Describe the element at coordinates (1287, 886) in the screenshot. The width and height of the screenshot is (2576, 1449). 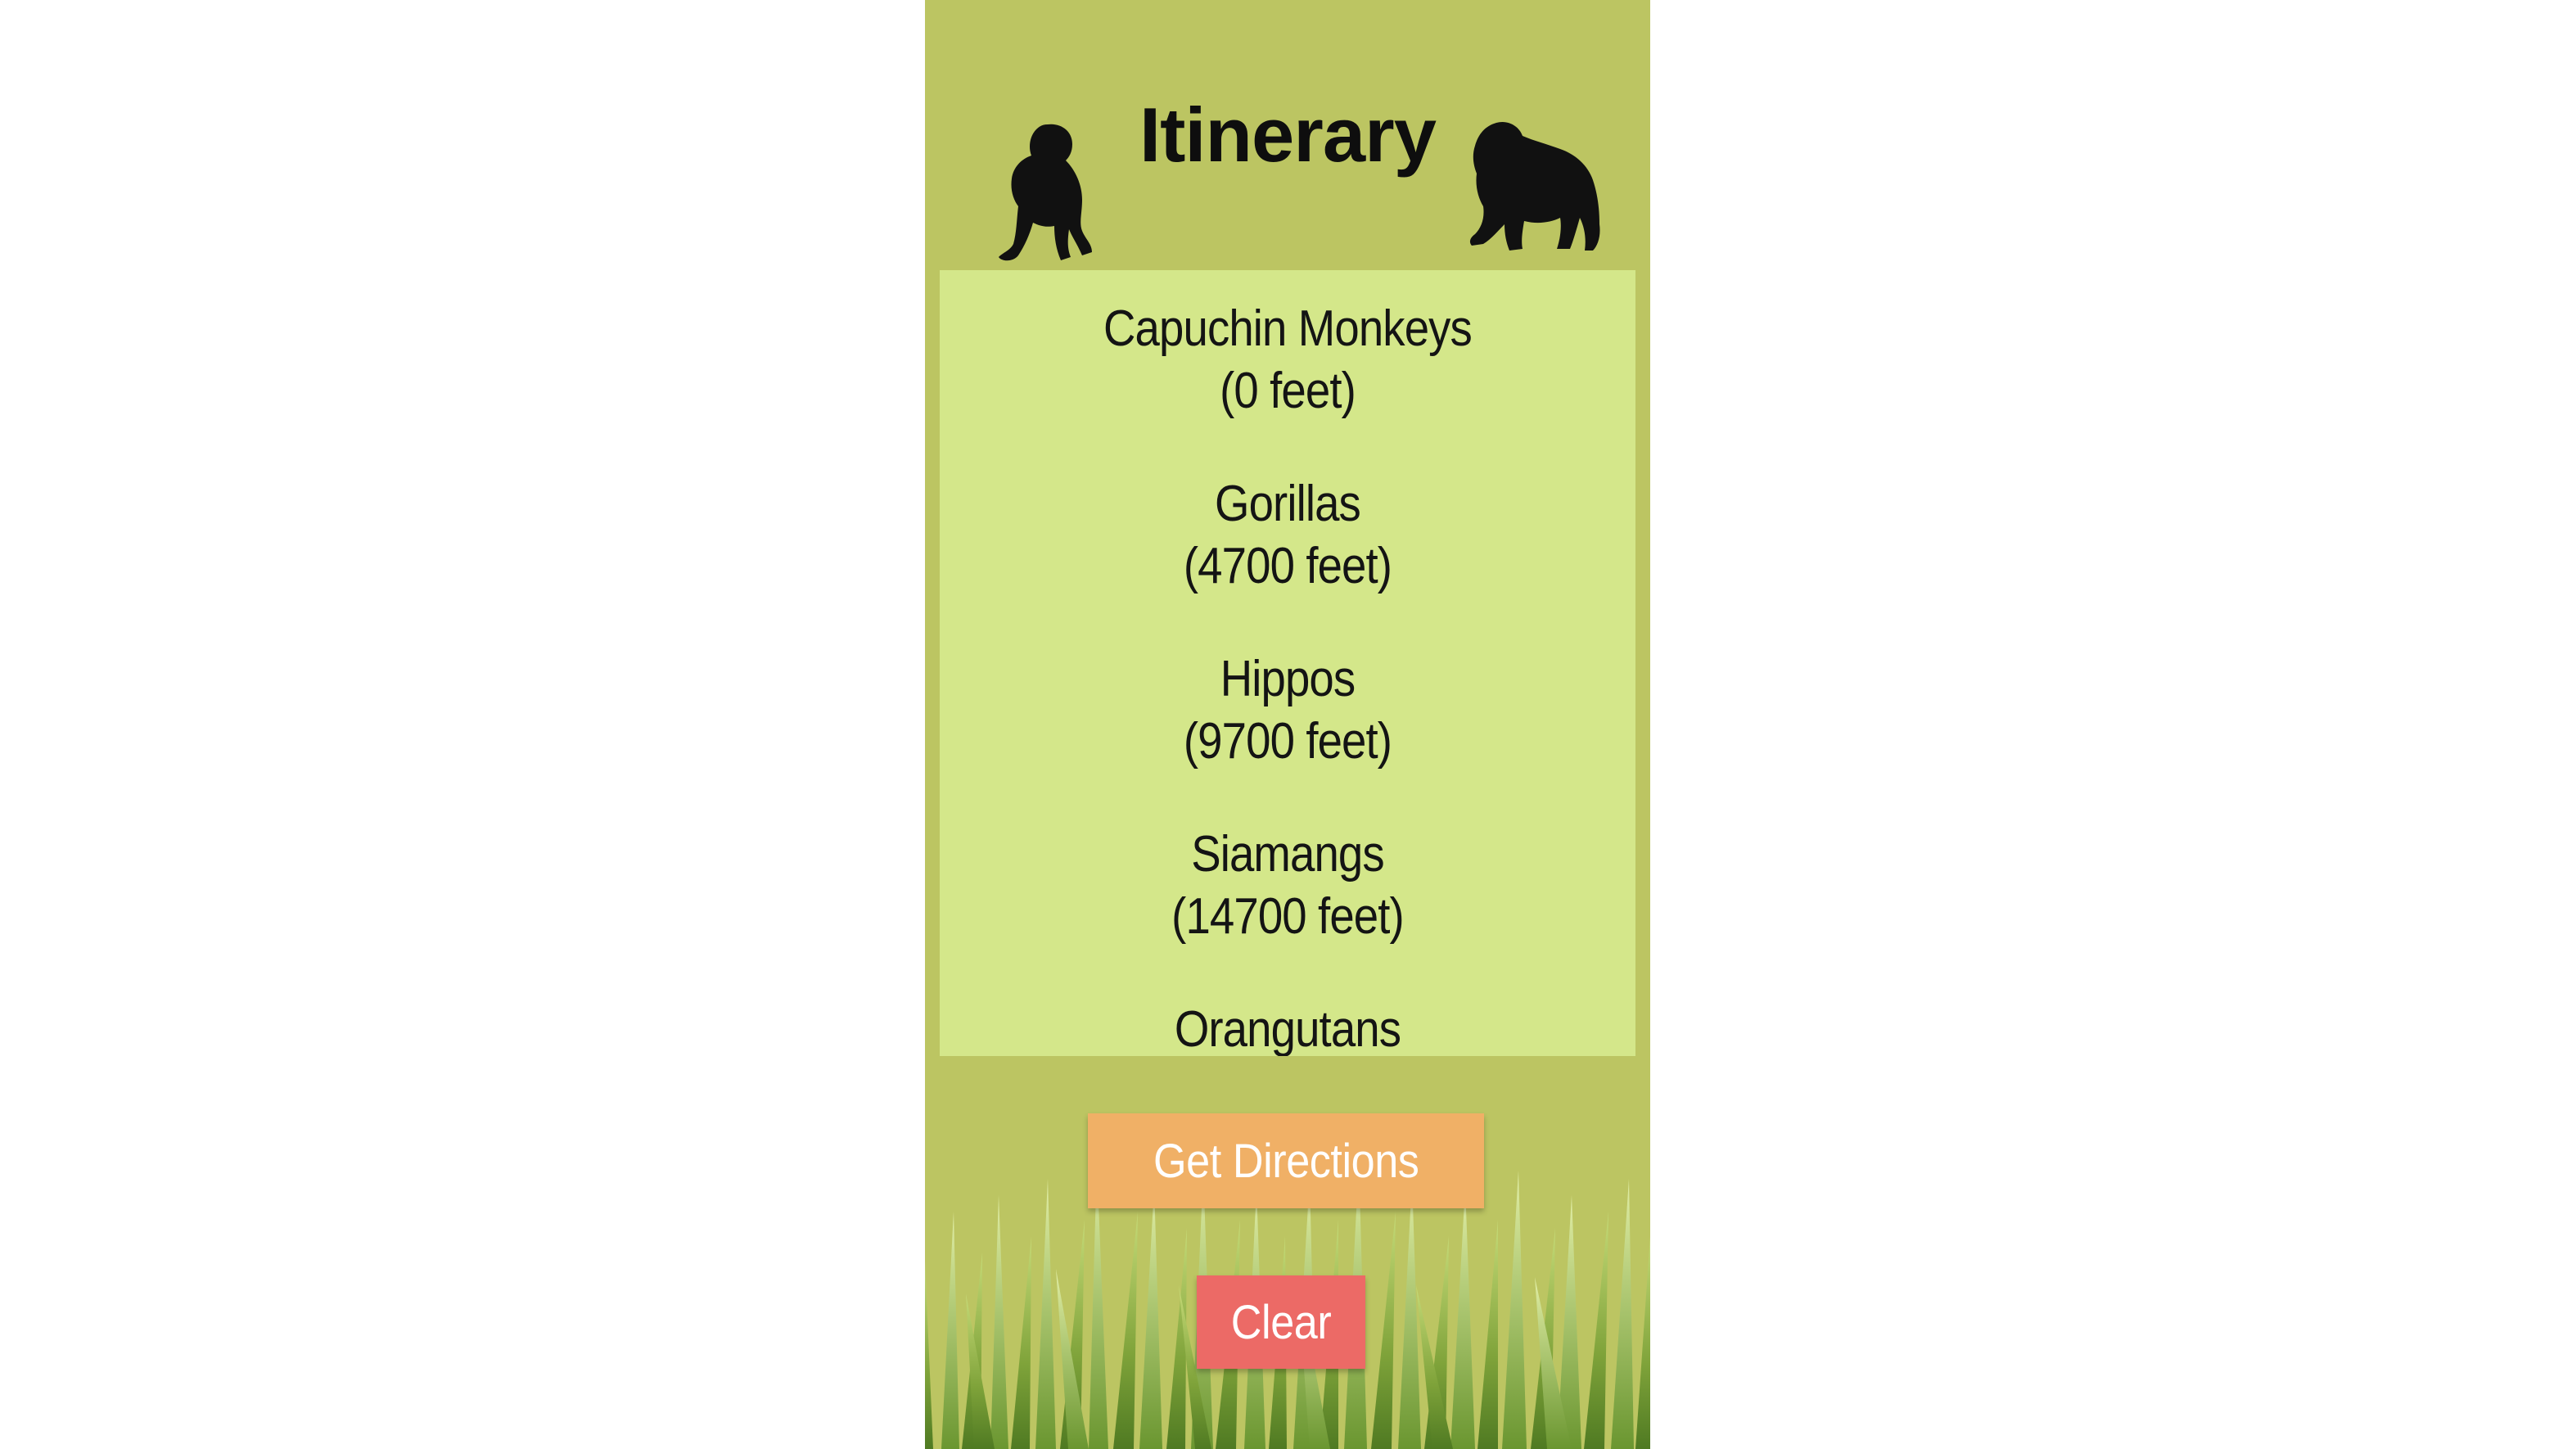
I see `list-item: Siamangs (14700 feet)` at that location.